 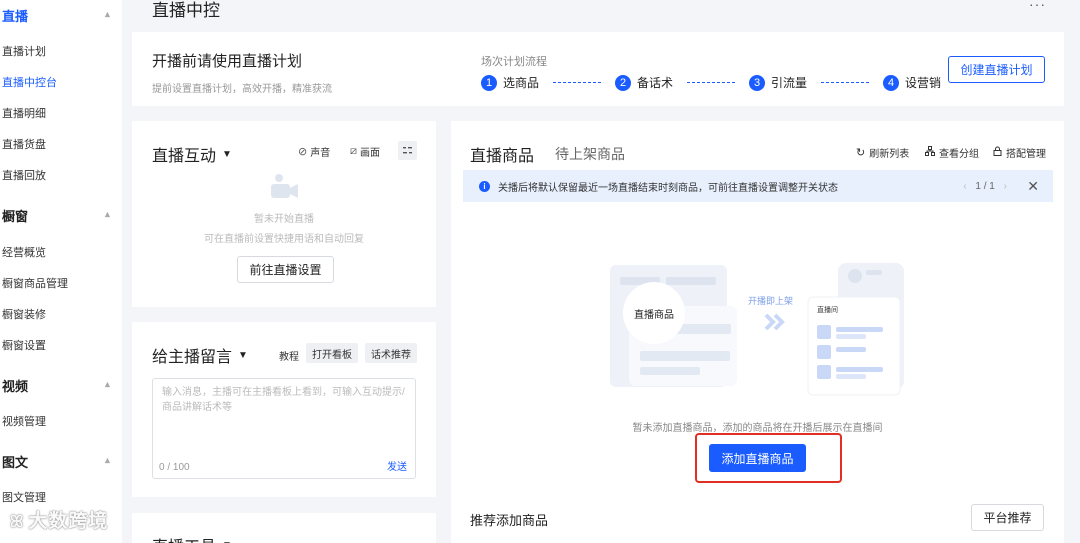 What do you see at coordinates (370, 153) in the screenshot?
I see `screen-label: 画面` at bounding box center [370, 153].